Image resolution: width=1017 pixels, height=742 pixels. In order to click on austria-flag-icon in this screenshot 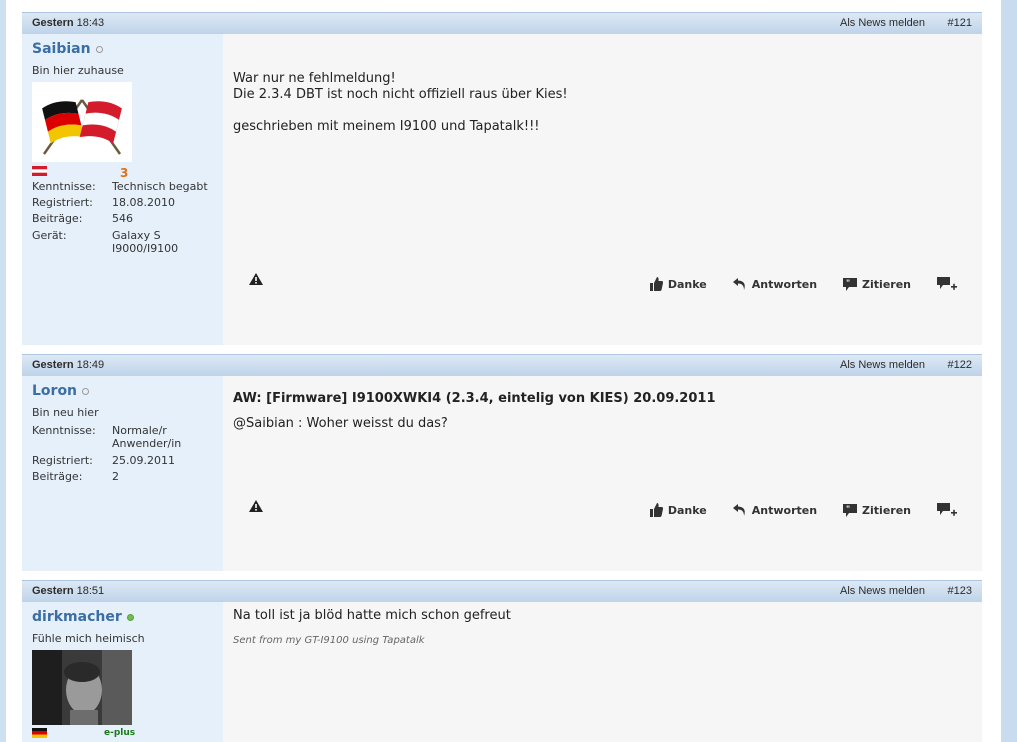, I will do `click(39, 171)`.